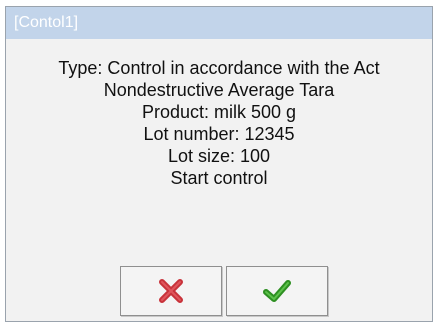 This screenshot has height=326, width=438. What do you see at coordinates (219, 90) in the screenshot?
I see `message-line-method: Nondestructive Average Tara` at bounding box center [219, 90].